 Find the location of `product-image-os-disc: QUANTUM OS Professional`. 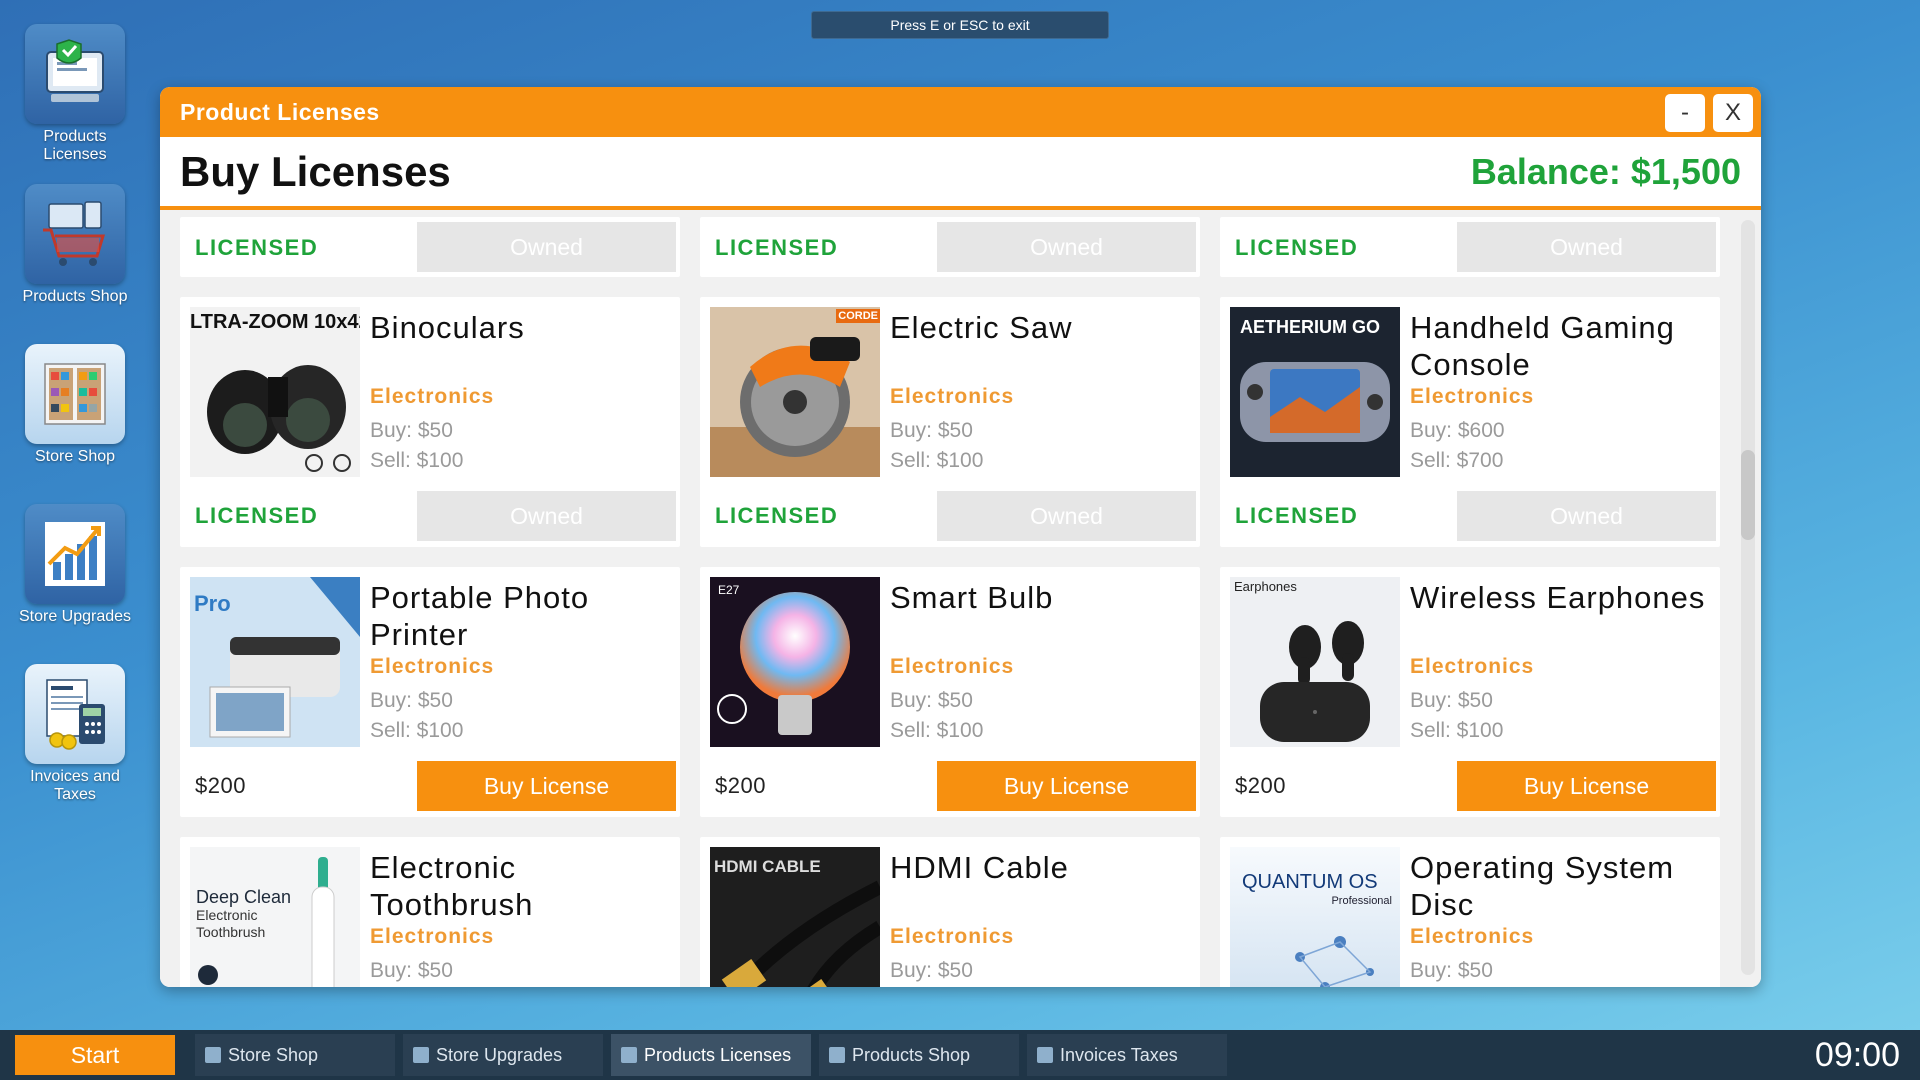

product-image-os-disc: QUANTUM OS Professional is located at coordinates (1315, 917).